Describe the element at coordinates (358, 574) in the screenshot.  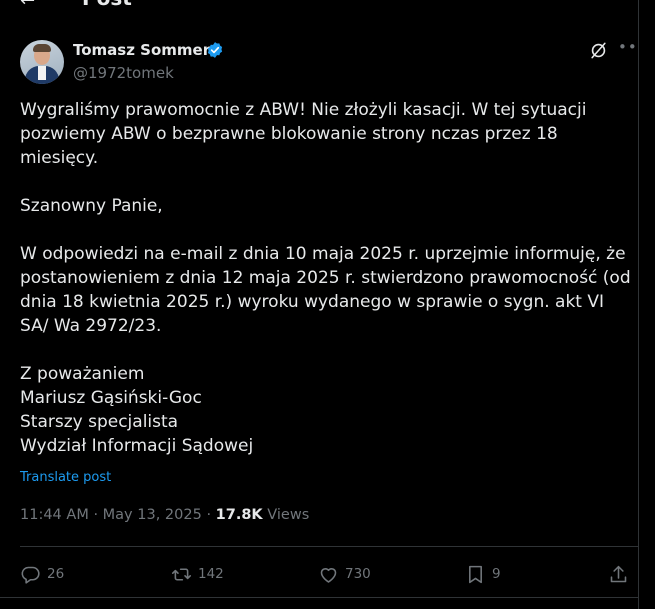
I see `like-count: 730` at that location.